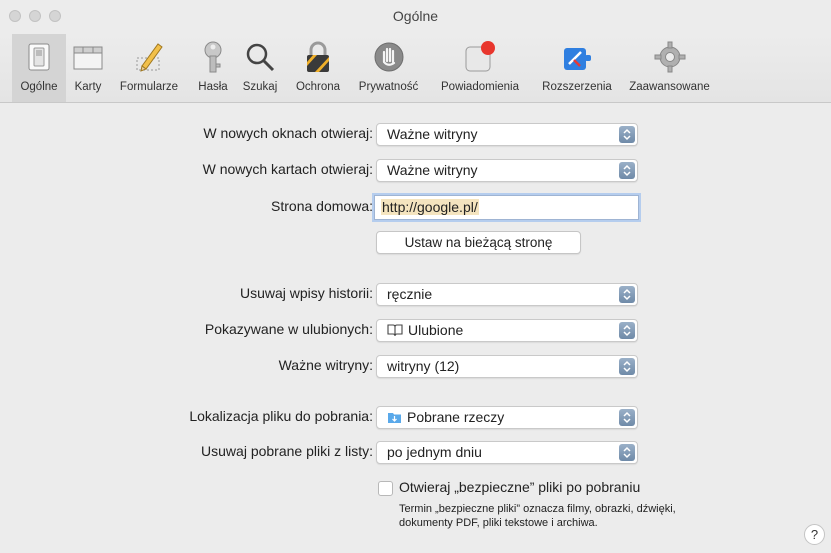 The height and width of the screenshot is (553, 831). What do you see at coordinates (478, 242) in the screenshot?
I see `set-current-page-button: Ustaw na bieżącą stronę` at bounding box center [478, 242].